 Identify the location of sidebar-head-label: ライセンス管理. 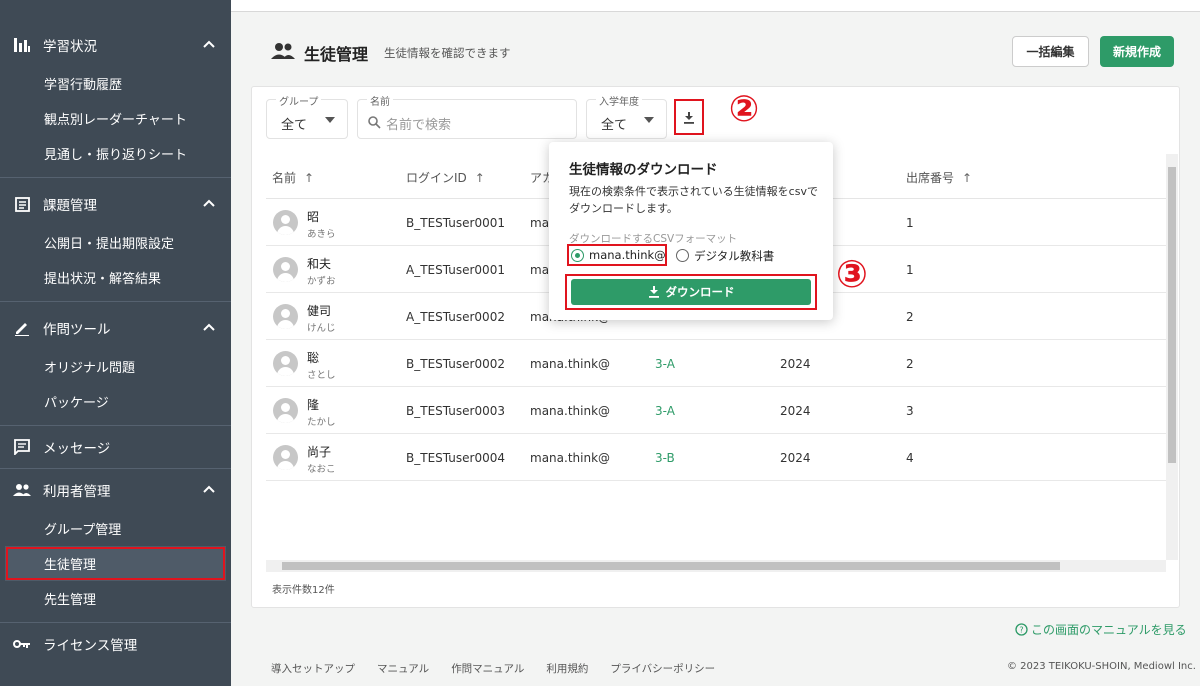
(90, 646).